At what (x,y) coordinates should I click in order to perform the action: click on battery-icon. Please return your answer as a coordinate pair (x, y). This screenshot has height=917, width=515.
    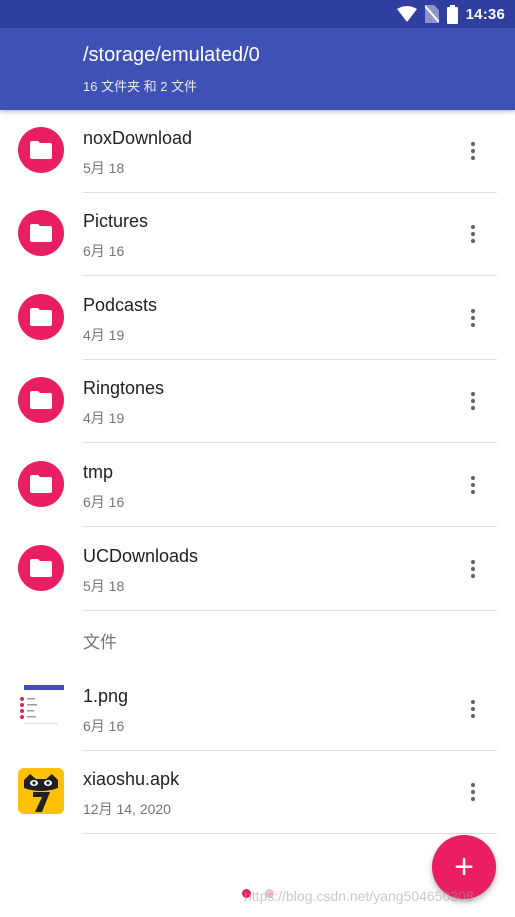
    Looking at the image, I should click on (452, 14).